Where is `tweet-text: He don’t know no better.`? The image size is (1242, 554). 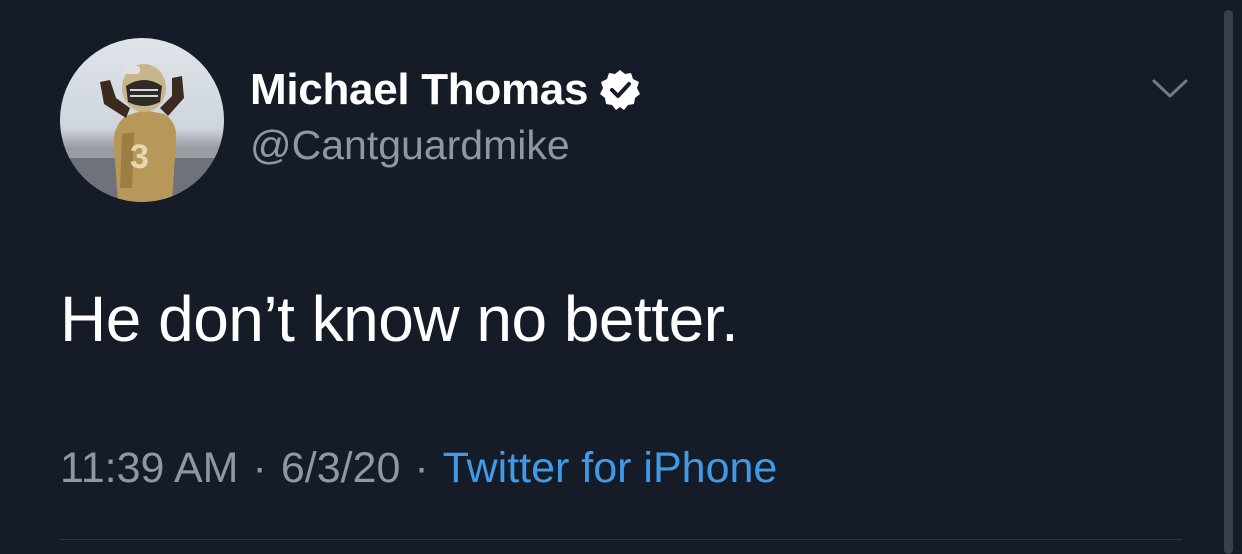 tweet-text: He don’t know no better. is located at coordinates (399, 319).